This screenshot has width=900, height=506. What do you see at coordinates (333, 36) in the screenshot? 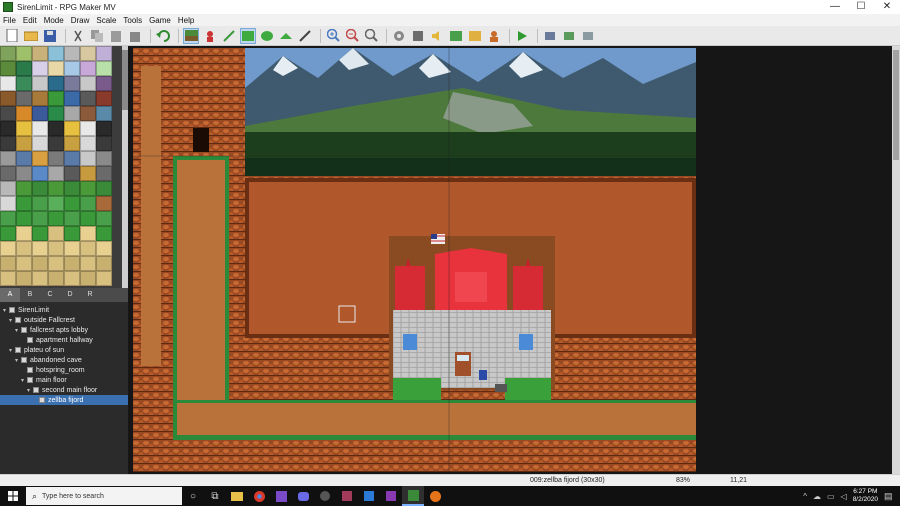
I see `zoom-in-button` at bounding box center [333, 36].